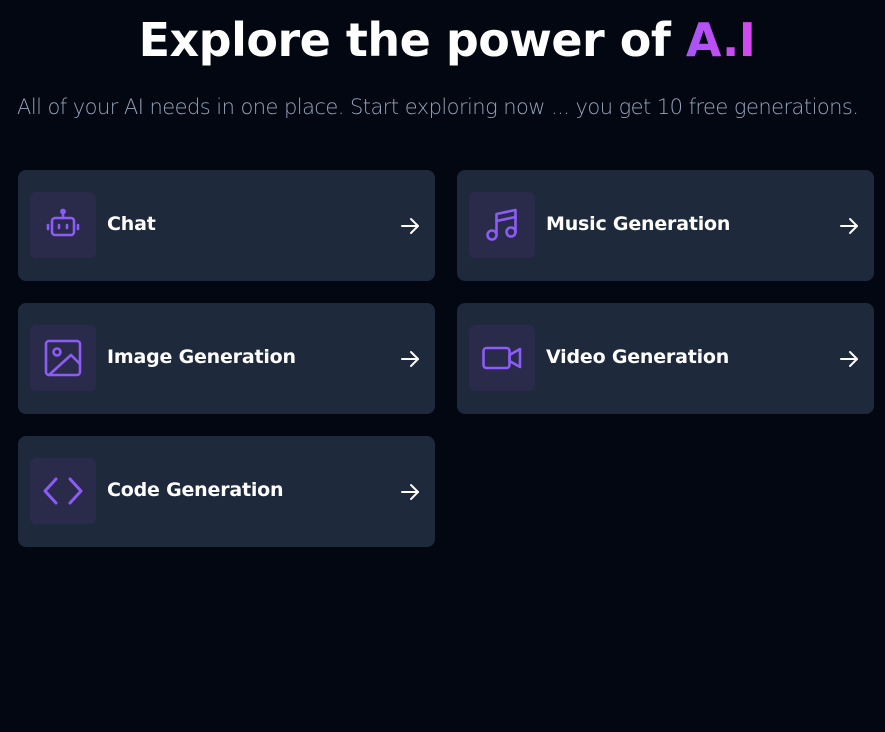 This screenshot has width=885, height=732. I want to click on tool-label: Chat, so click(131, 224).